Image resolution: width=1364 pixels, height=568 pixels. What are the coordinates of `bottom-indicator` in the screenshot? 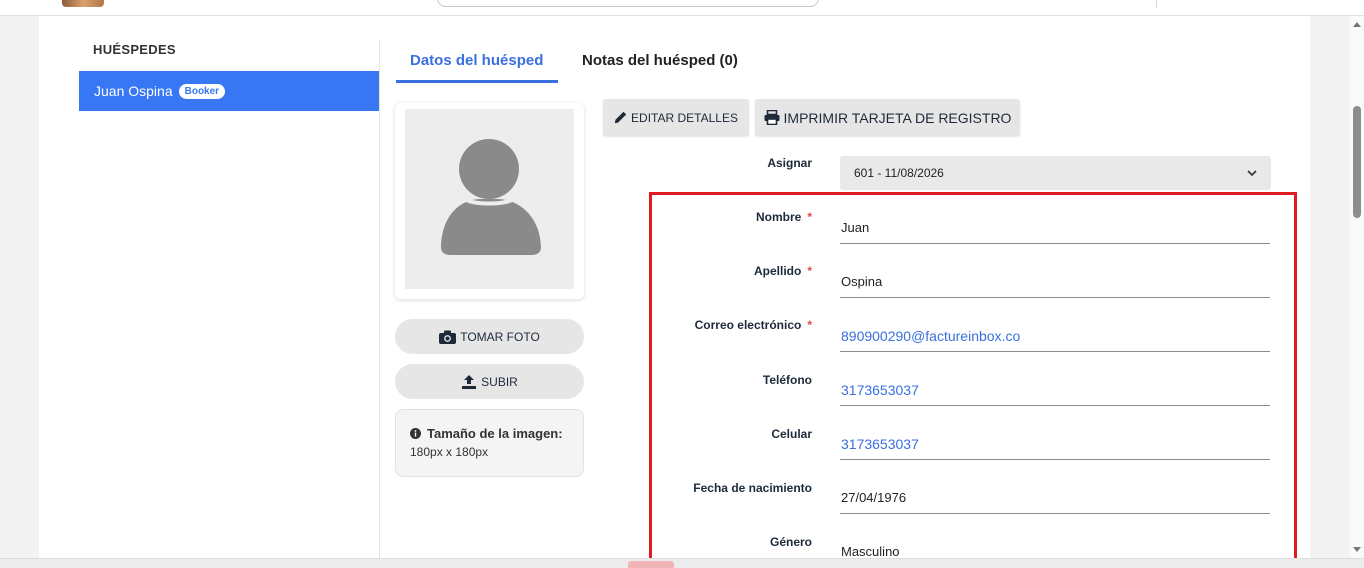 It's located at (651, 564).